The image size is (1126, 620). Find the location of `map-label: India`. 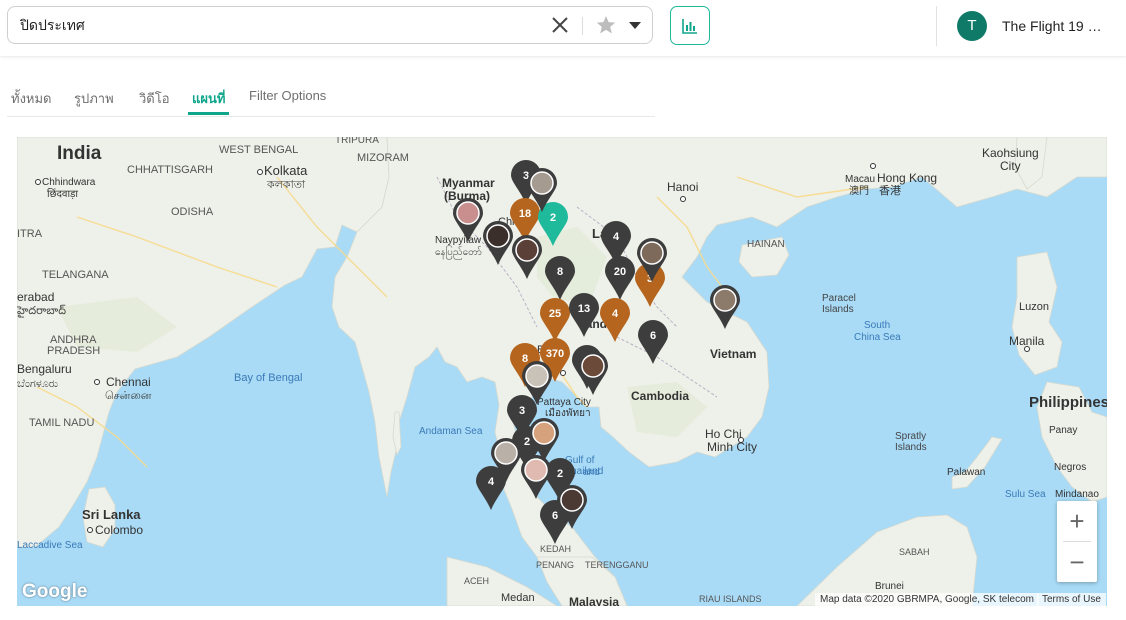

map-label: India is located at coordinates (79, 153).